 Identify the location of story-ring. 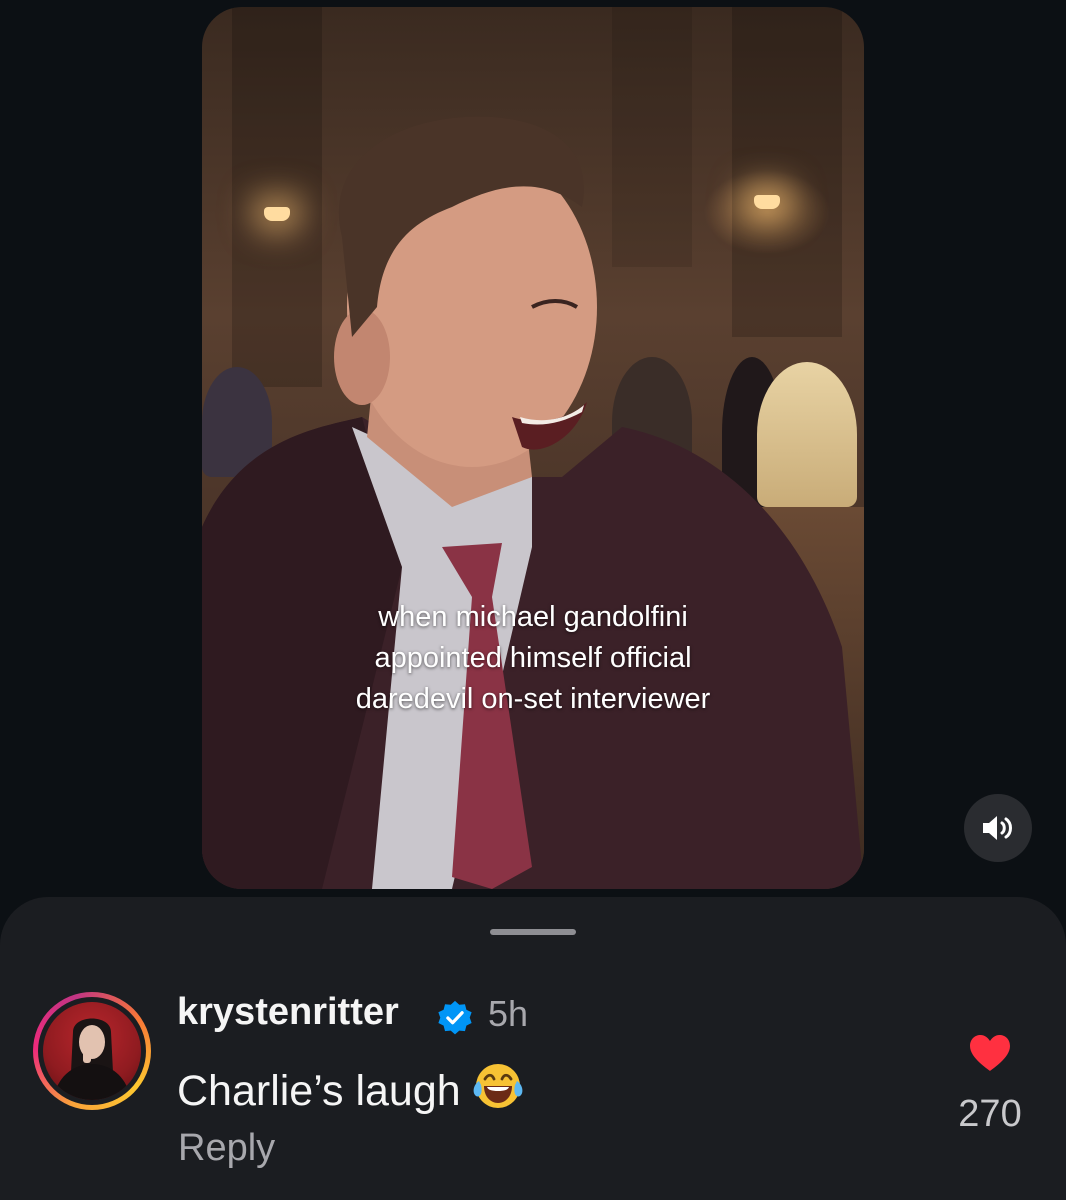
(92, 1051).